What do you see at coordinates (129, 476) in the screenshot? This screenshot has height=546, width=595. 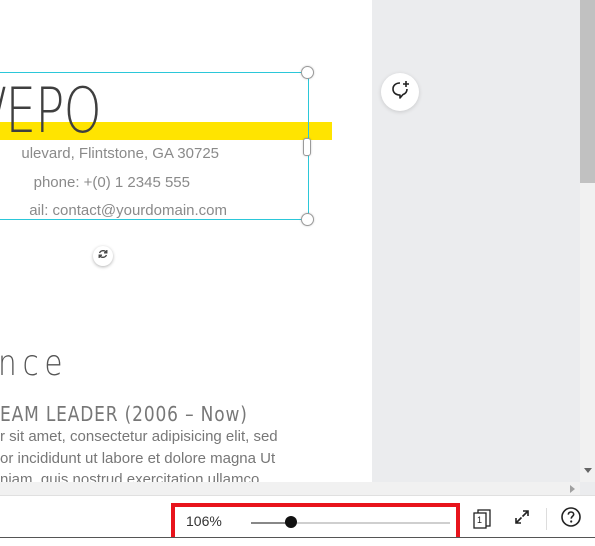 I see `body-text-line: niam, quis nostrud exercitation ullamco` at bounding box center [129, 476].